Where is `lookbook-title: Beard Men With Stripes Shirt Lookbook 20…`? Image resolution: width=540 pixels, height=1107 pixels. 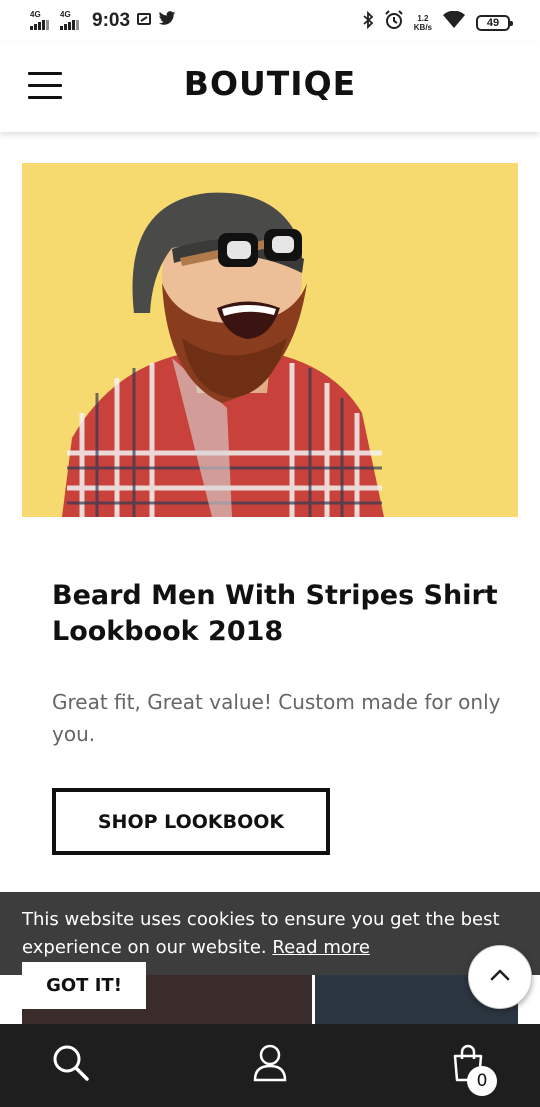
lookbook-title: Beard Men With Stripes Shirt Lookbook 20… is located at coordinates (275, 613).